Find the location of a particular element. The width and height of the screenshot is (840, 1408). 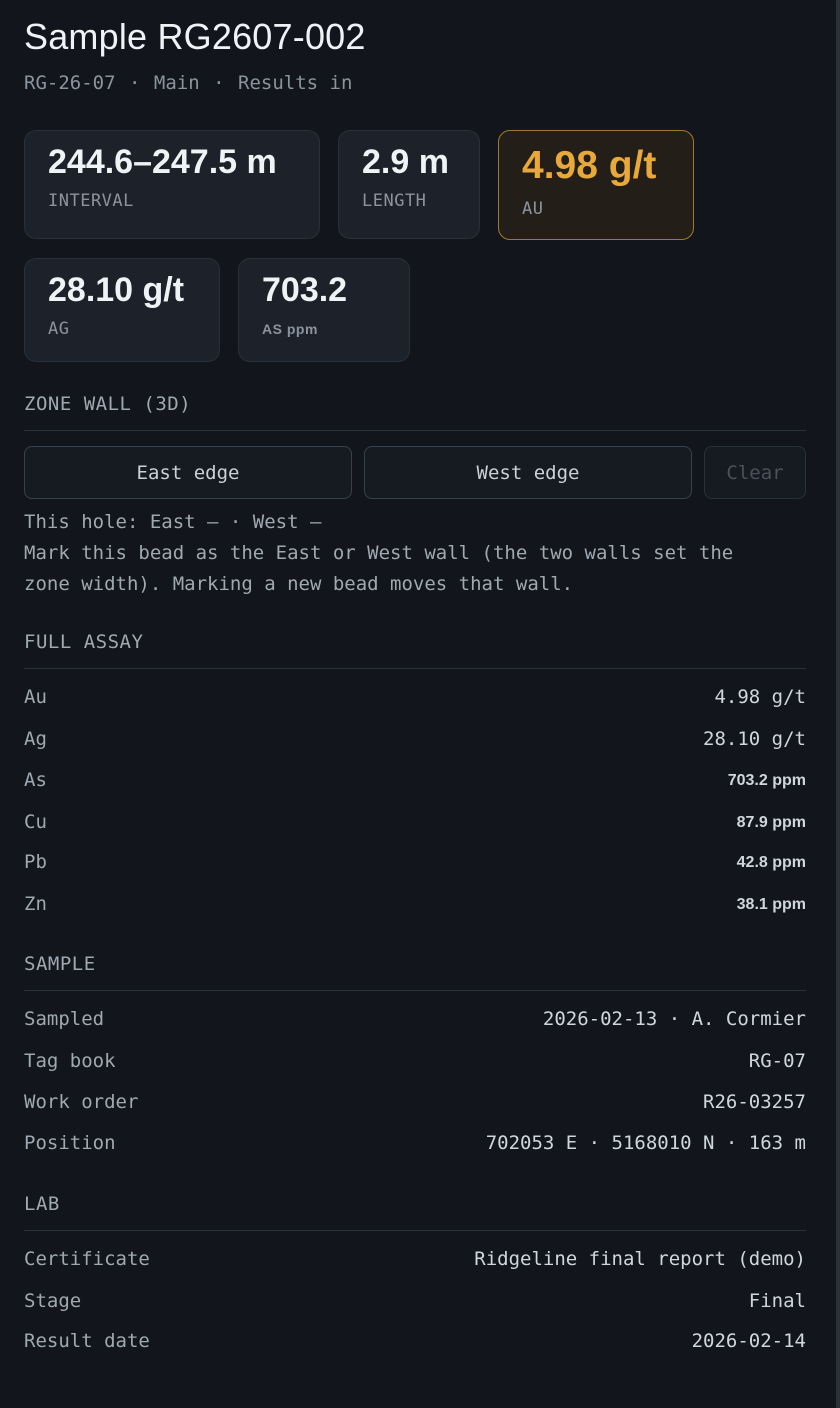

assay-row: As 703.2 ppm is located at coordinates (415, 784).